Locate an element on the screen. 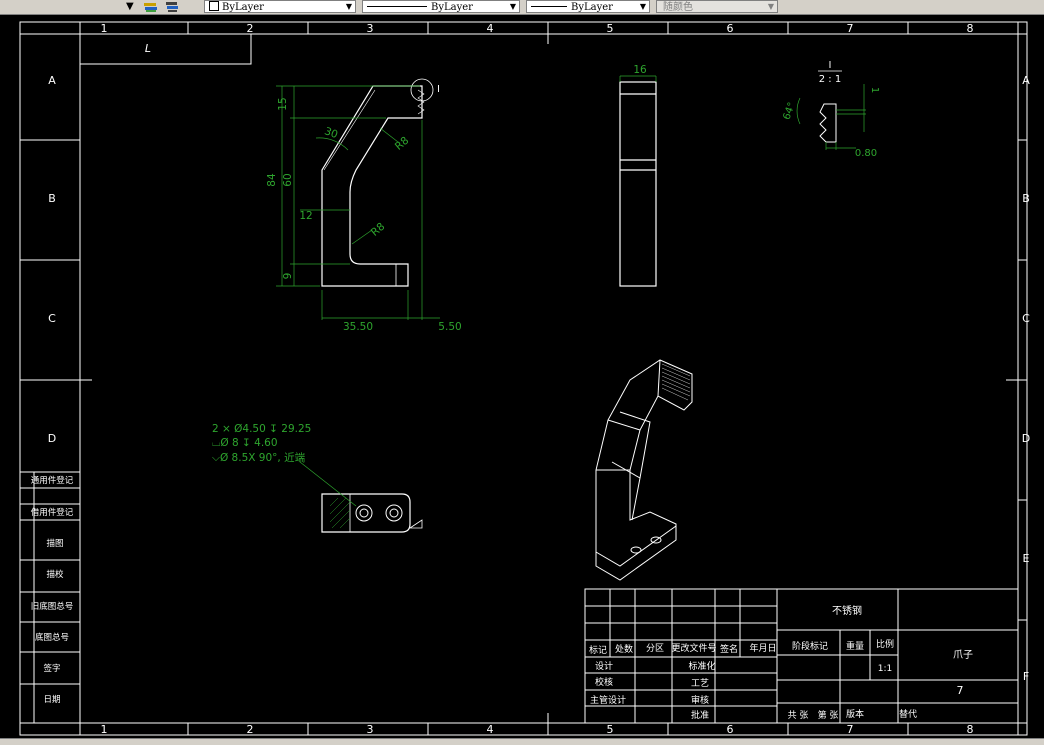 This screenshot has height=745, width=1044. role-check: 校核 is located at coordinates (604, 682).